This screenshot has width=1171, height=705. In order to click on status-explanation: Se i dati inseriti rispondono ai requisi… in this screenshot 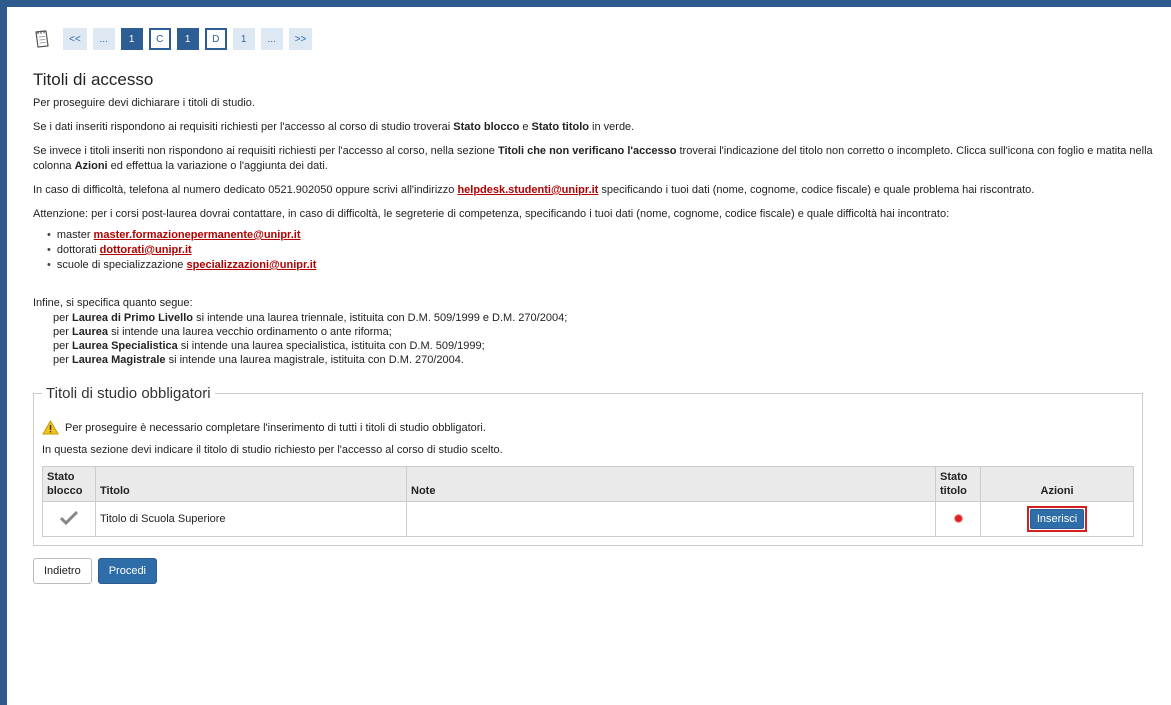, I will do `click(334, 127)`.